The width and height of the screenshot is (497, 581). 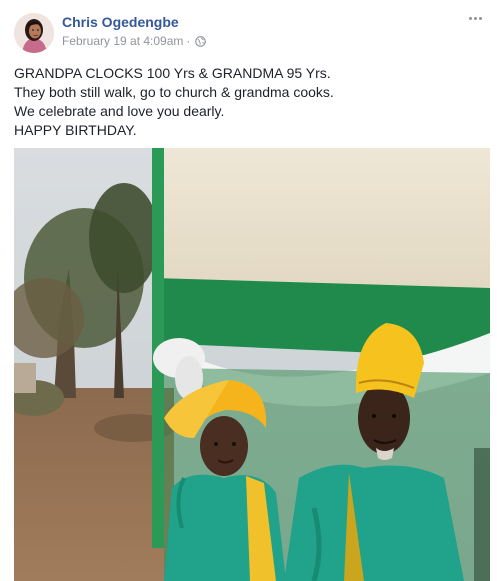 What do you see at coordinates (119, 111) in the screenshot?
I see `post-text-line: We celebrate and love you dearly.` at bounding box center [119, 111].